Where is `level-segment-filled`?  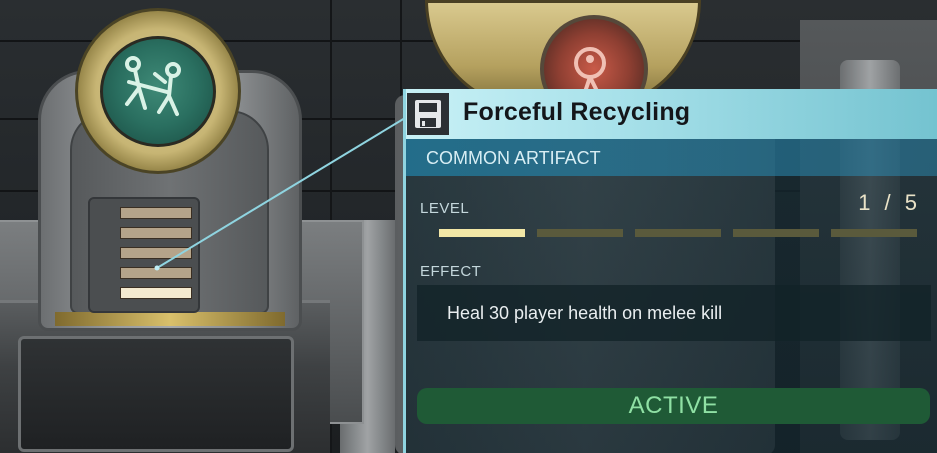 level-segment-filled is located at coordinates (482, 233).